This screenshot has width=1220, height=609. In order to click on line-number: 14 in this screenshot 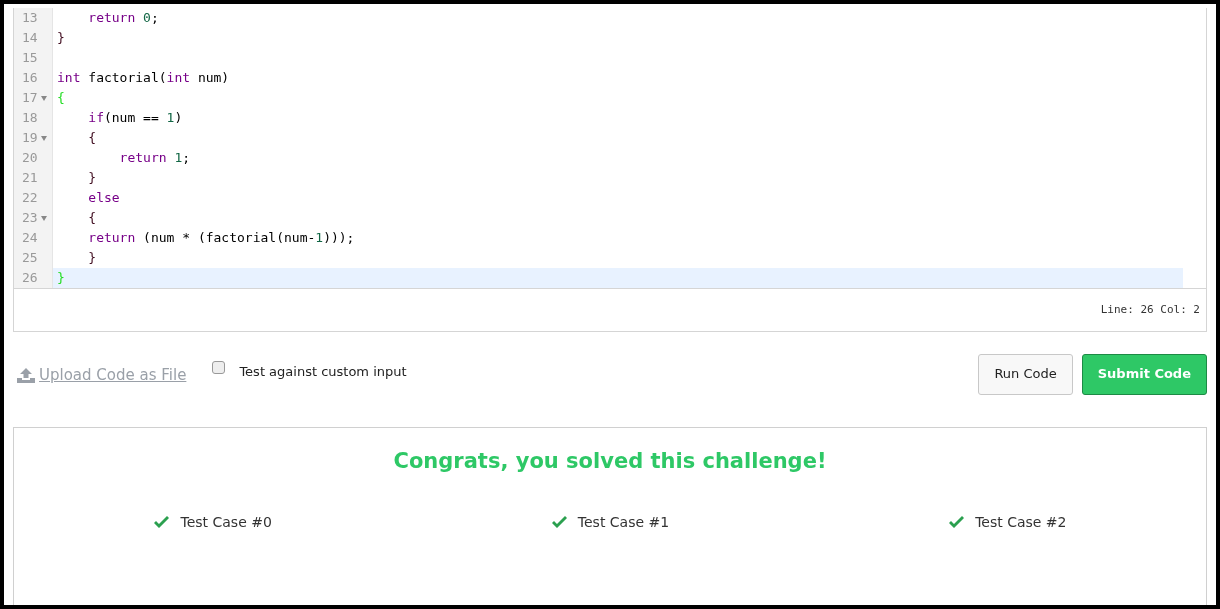, I will do `click(30, 38)`.